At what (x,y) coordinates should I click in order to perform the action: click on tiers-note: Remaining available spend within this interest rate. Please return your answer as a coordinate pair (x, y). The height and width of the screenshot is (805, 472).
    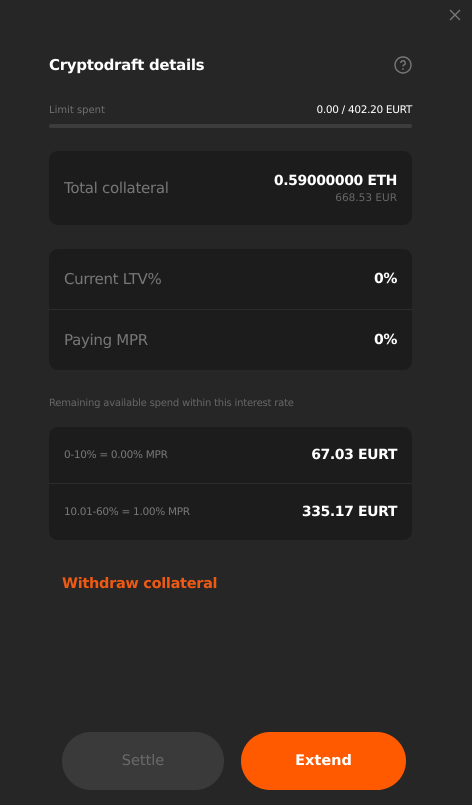
    Looking at the image, I should click on (172, 403).